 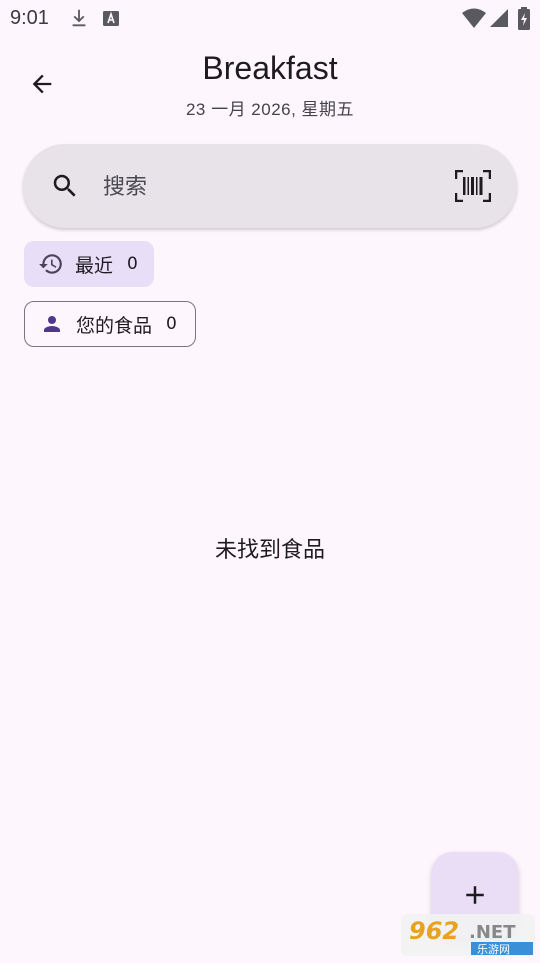 I want to click on plus-icon, so click(x=475, y=895).